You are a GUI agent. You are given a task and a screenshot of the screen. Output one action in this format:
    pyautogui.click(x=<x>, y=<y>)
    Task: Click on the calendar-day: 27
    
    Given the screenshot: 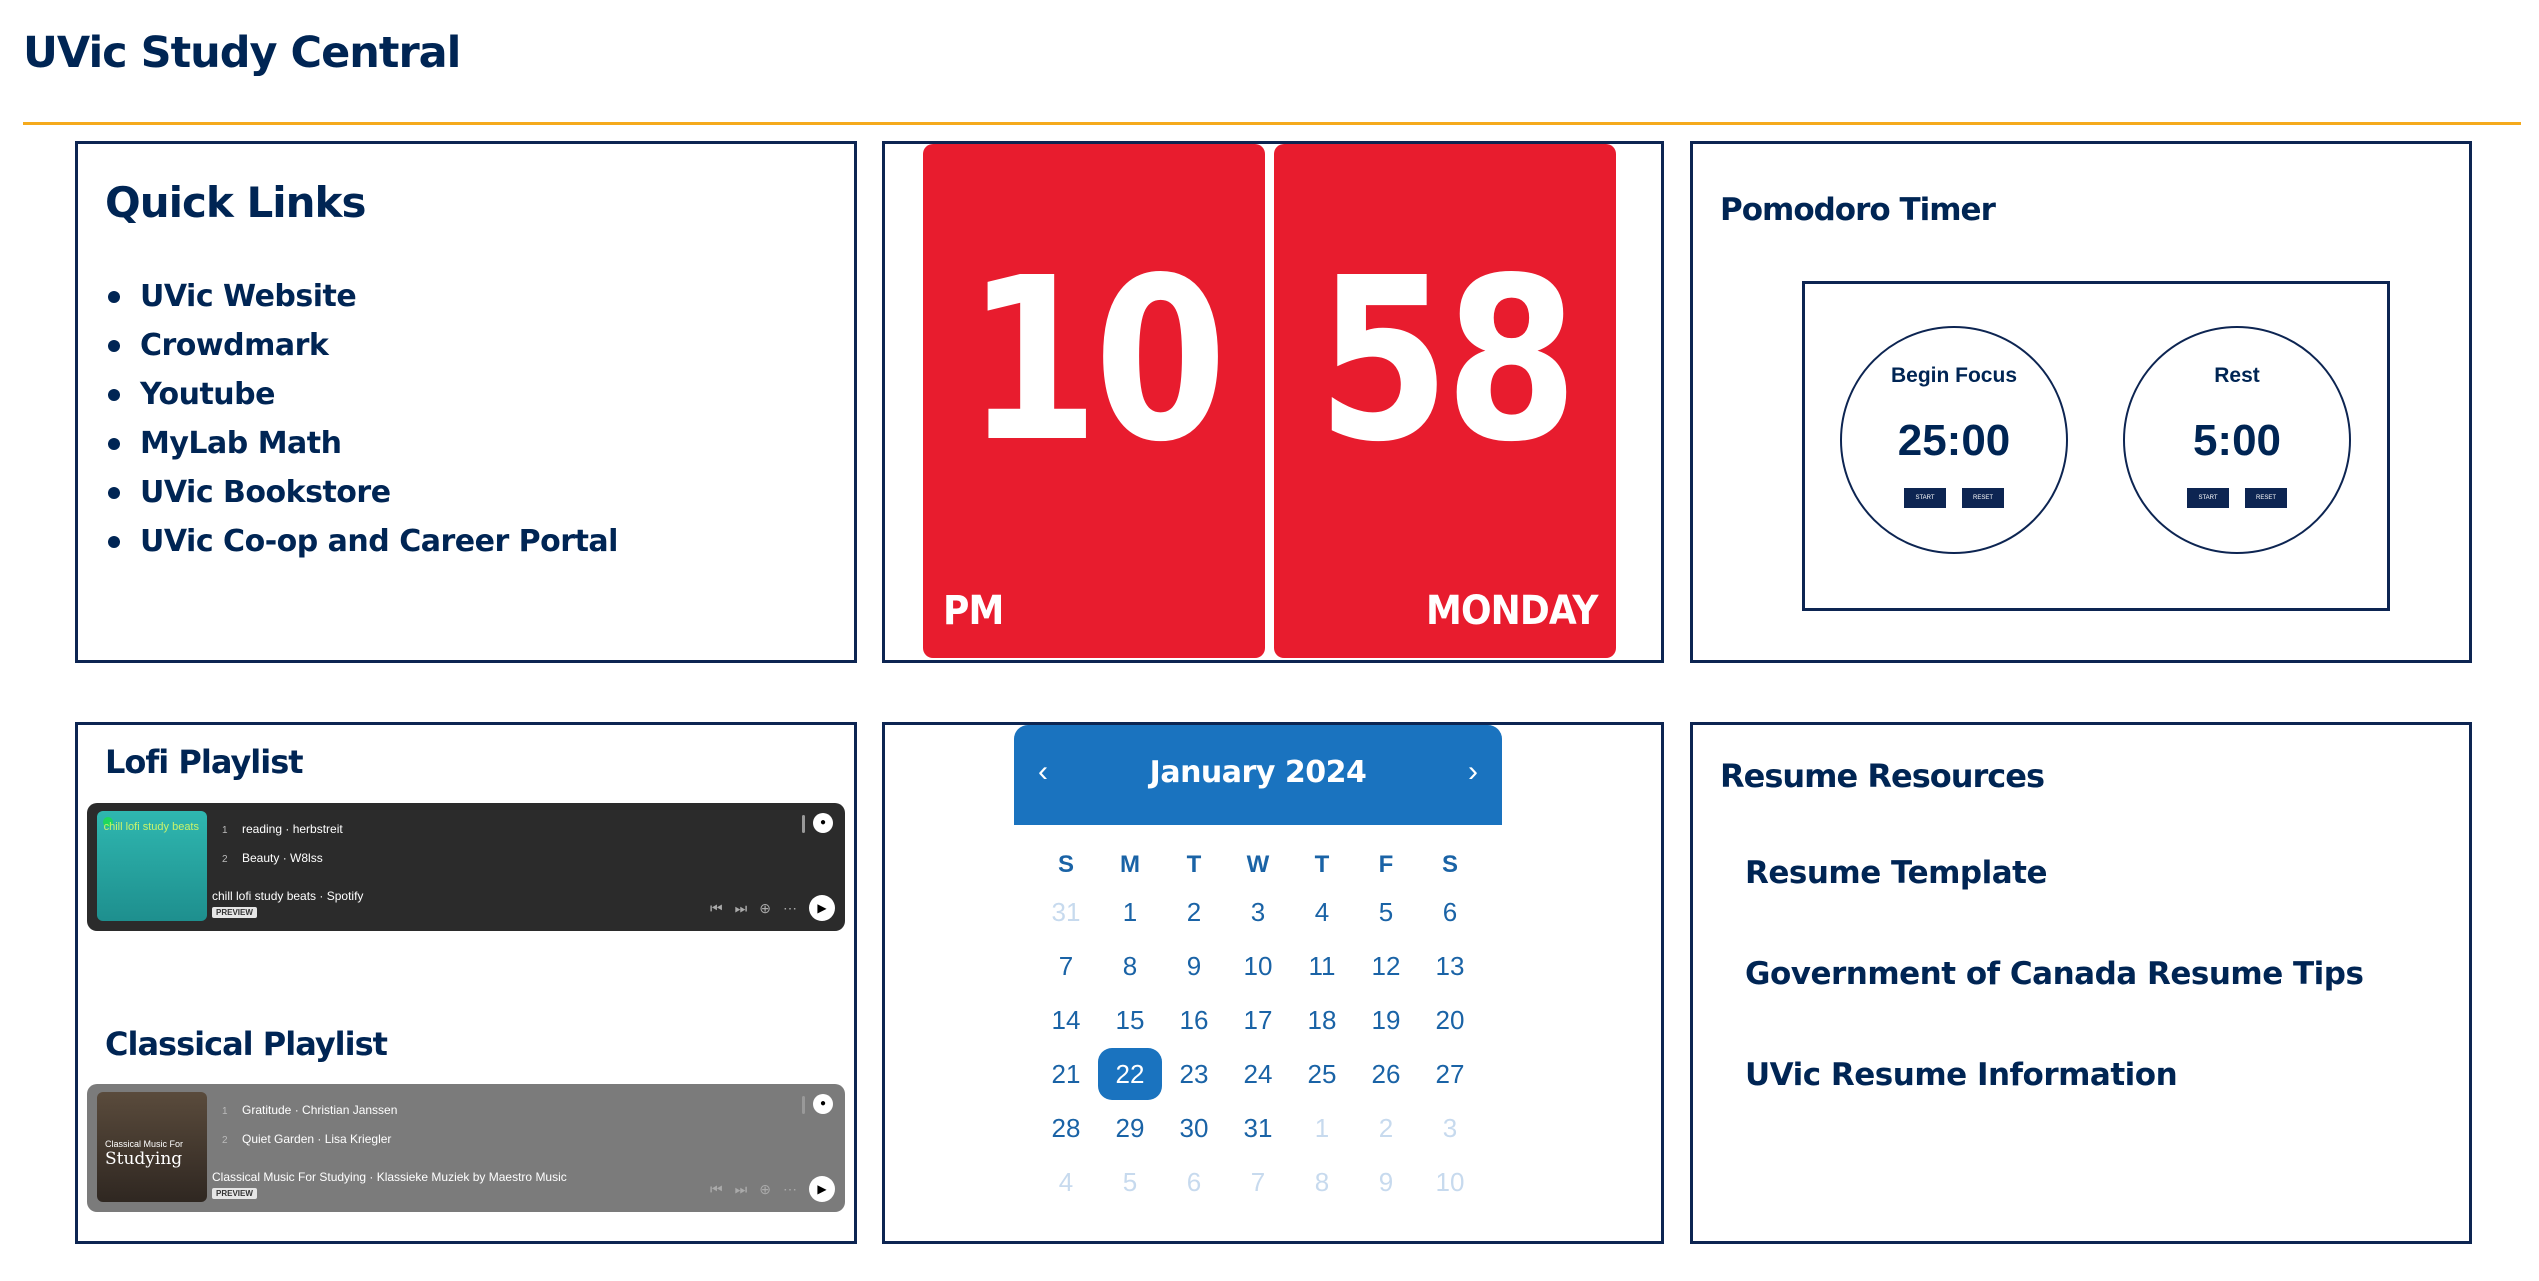 What is the action you would take?
    pyautogui.click(x=1450, y=1074)
    